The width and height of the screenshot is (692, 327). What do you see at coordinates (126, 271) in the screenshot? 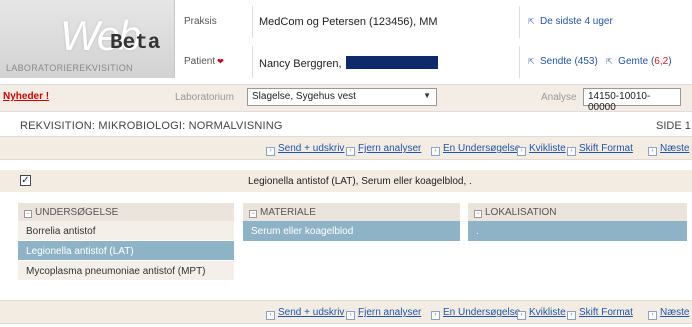
I see `exam-item-mycoplasma: Mycoplasma pneumoniae antistof (MPT)` at bounding box center [126, 271].